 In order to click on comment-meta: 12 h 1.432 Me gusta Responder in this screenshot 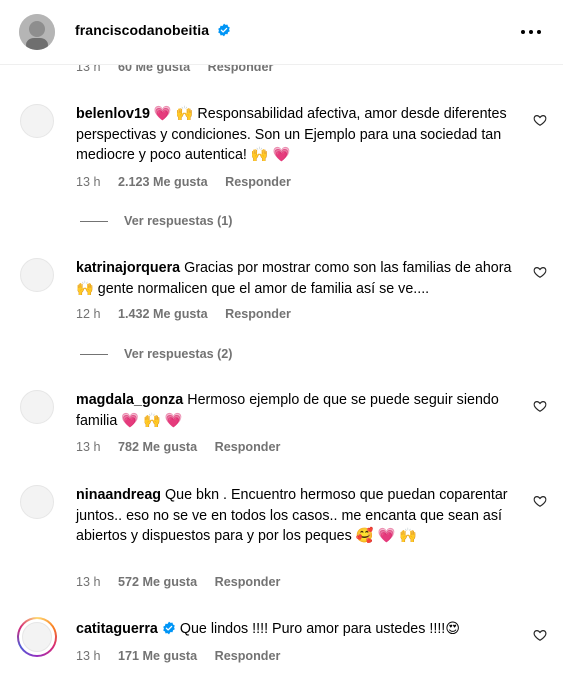, I will do `click(190, 314)`.